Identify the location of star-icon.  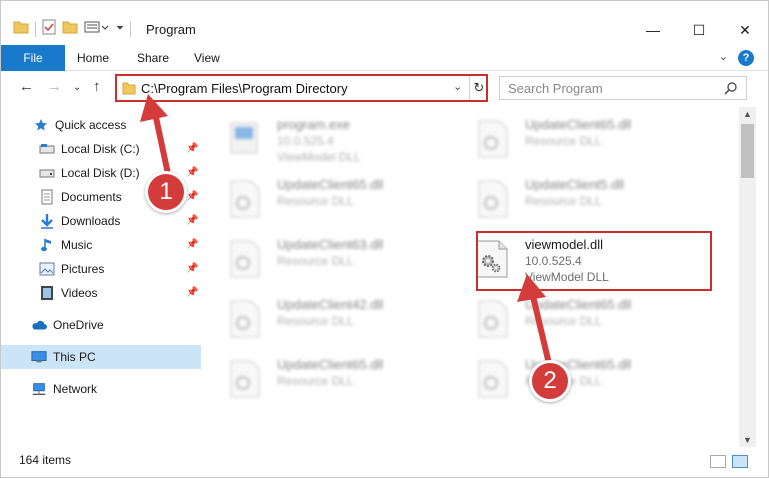
(41, 125).